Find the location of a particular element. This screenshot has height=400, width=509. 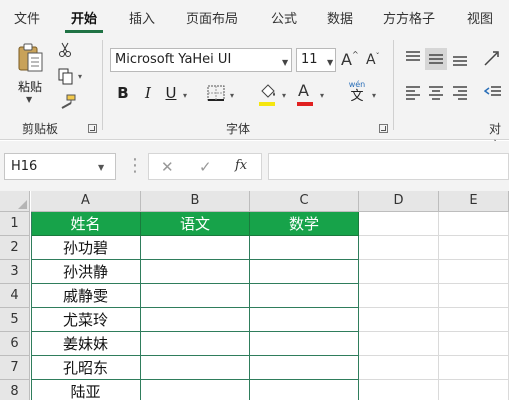

paste-button is located at coordinates (31, 58).